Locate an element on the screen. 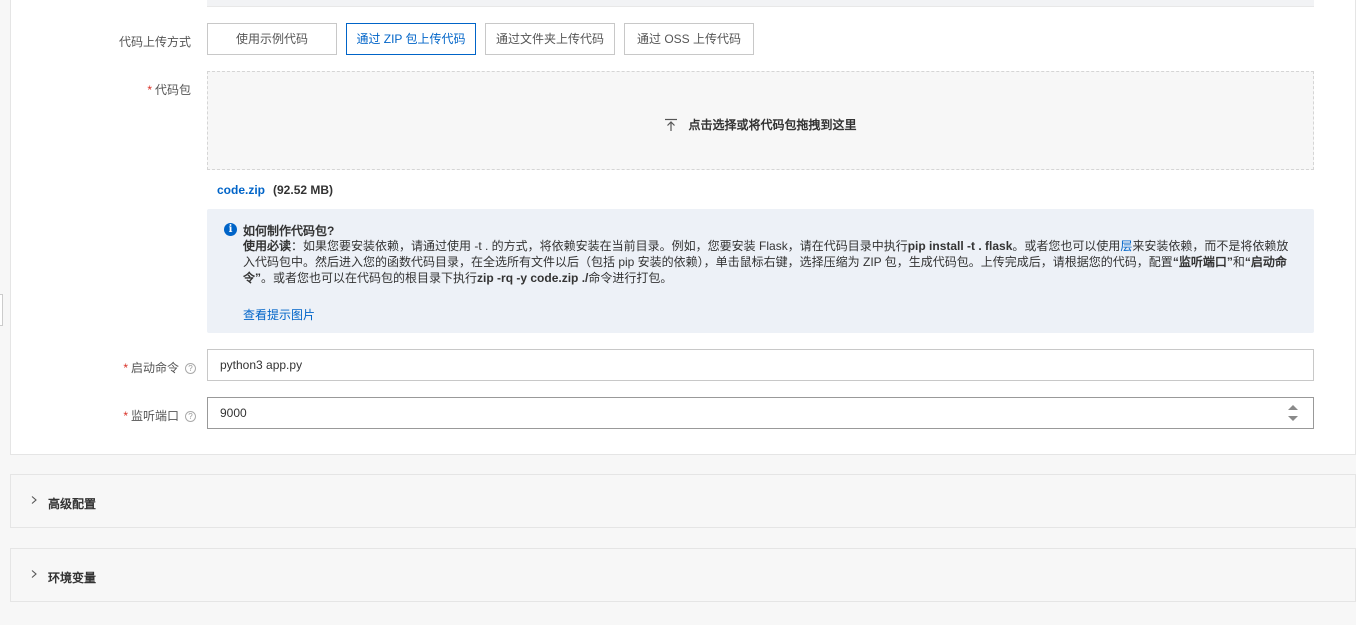 The width and height of the screenshot is (1356, 625). previous-section-strip is located at coordinates (760, 3).